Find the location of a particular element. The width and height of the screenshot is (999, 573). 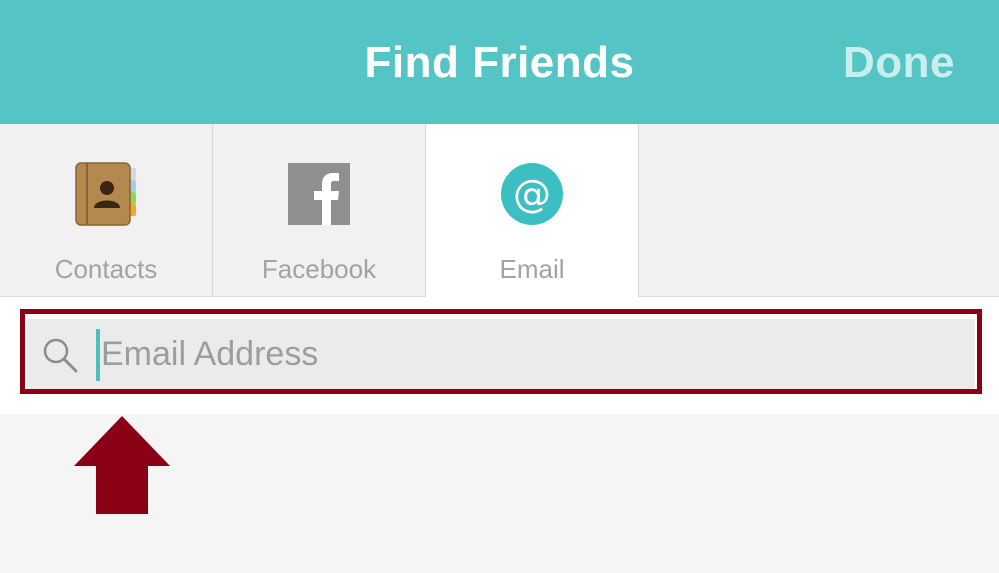

email-search-field is located at coordinates (501, 354).